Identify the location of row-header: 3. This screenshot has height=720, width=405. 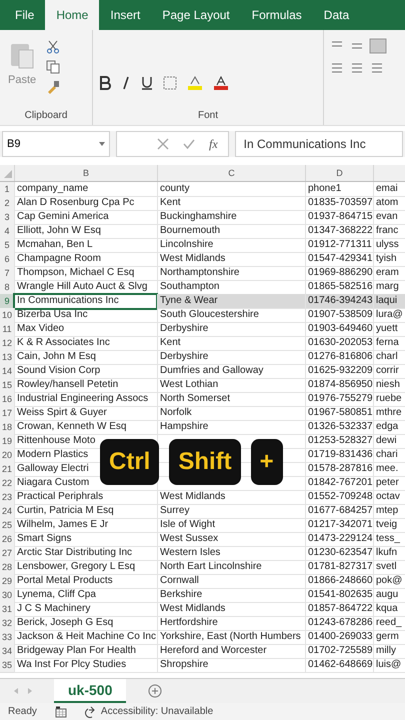
(7, 217).